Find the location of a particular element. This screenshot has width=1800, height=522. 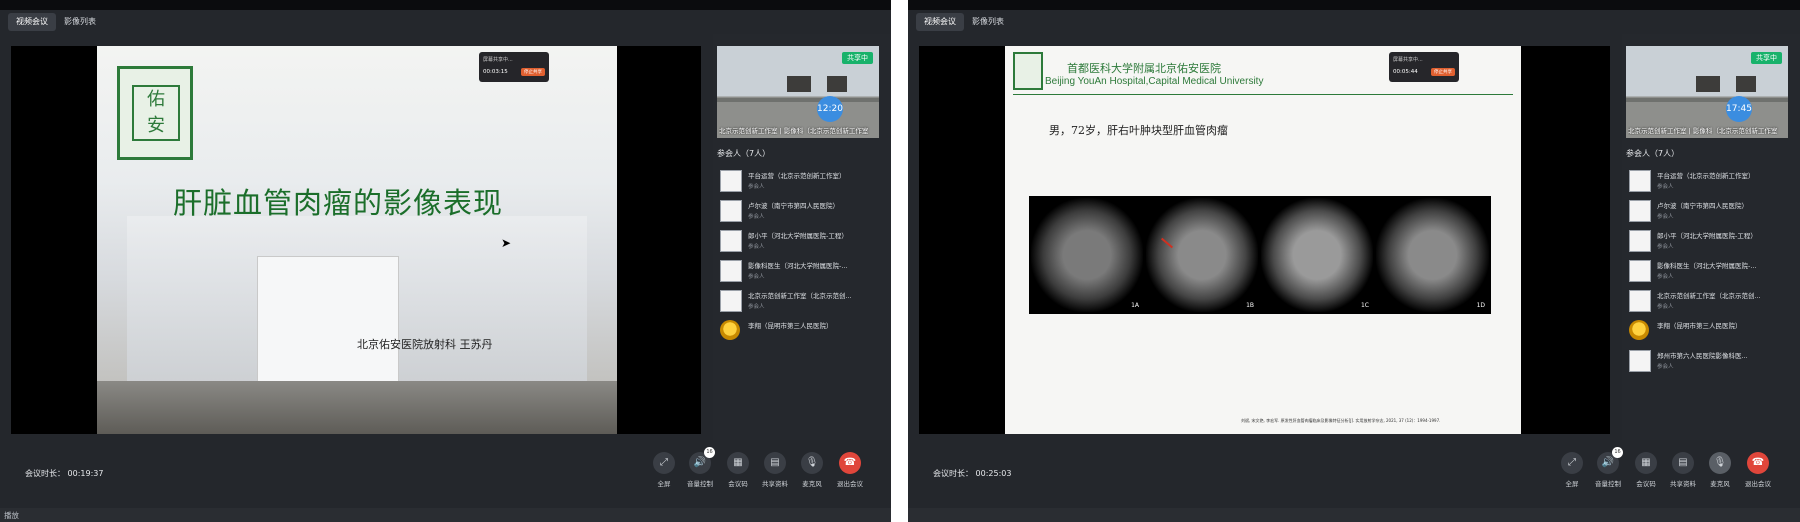

participant-item: 郑州市第六人民医院影像科医... 参会人 is located at coordinates (1710, 361).